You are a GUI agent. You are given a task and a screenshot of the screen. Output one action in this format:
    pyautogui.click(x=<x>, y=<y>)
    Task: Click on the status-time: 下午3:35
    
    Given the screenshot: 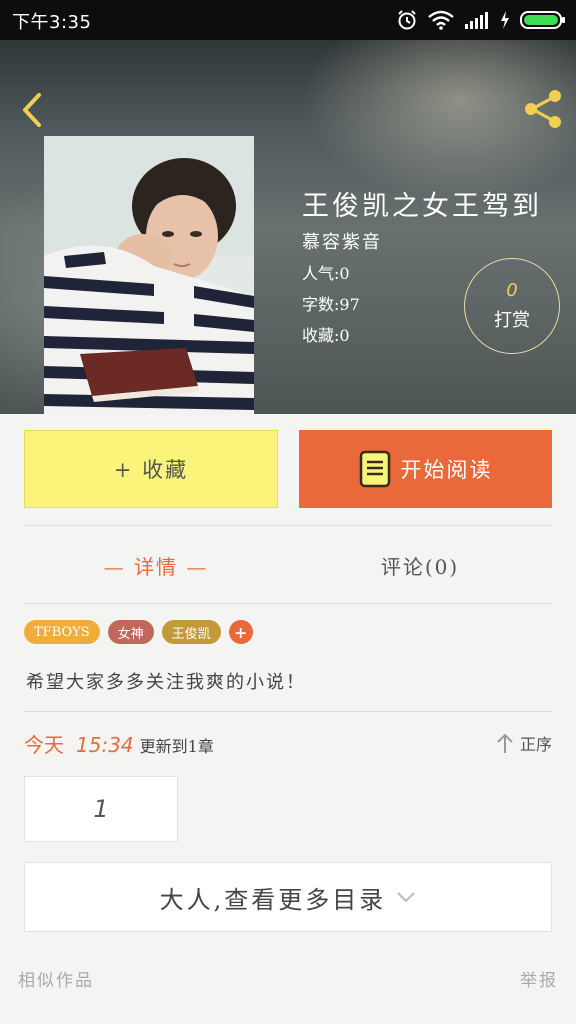 What is the action you would take?
    pyautogui.click(x=52, y=22)
    